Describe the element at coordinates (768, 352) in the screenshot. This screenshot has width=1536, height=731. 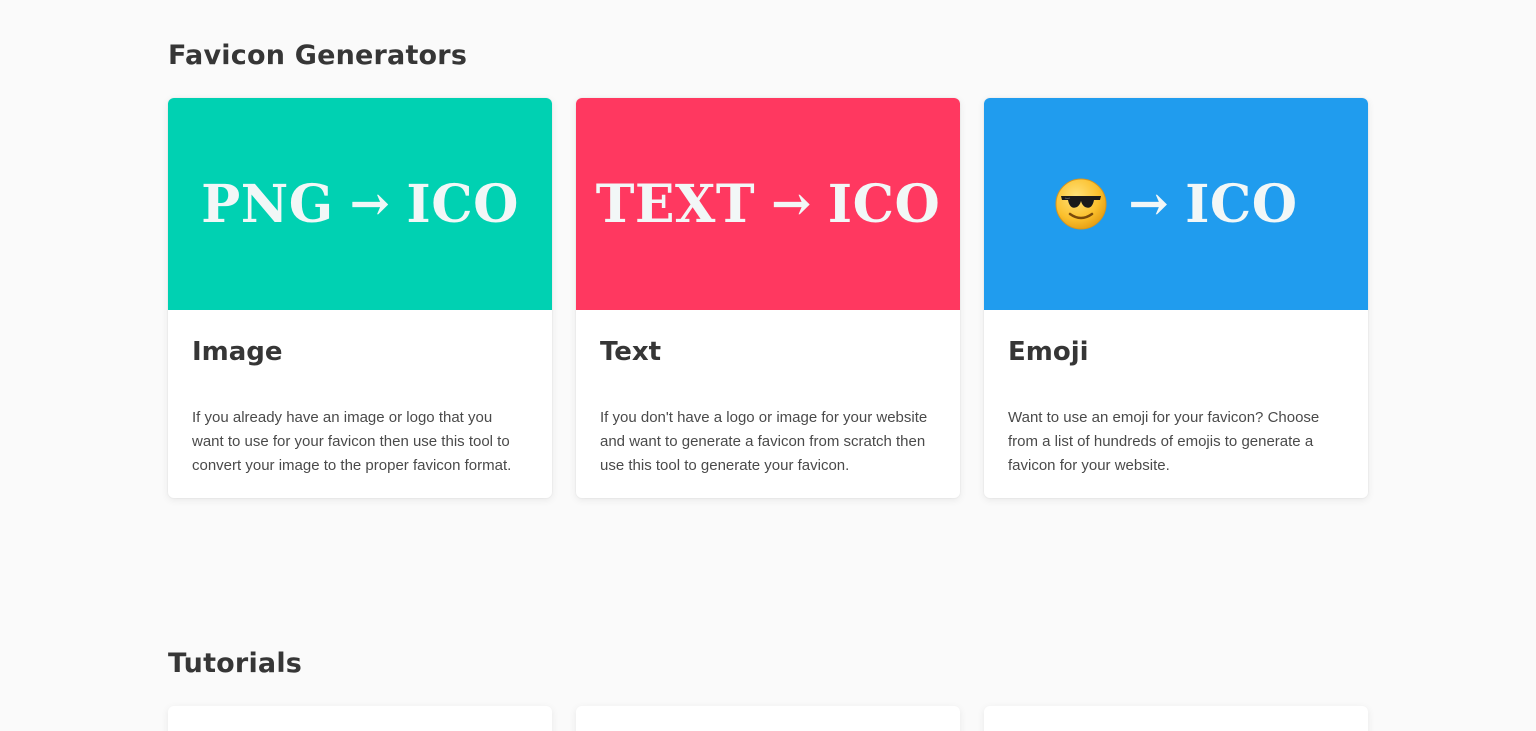
I see `card-title-text: Text` at that location.